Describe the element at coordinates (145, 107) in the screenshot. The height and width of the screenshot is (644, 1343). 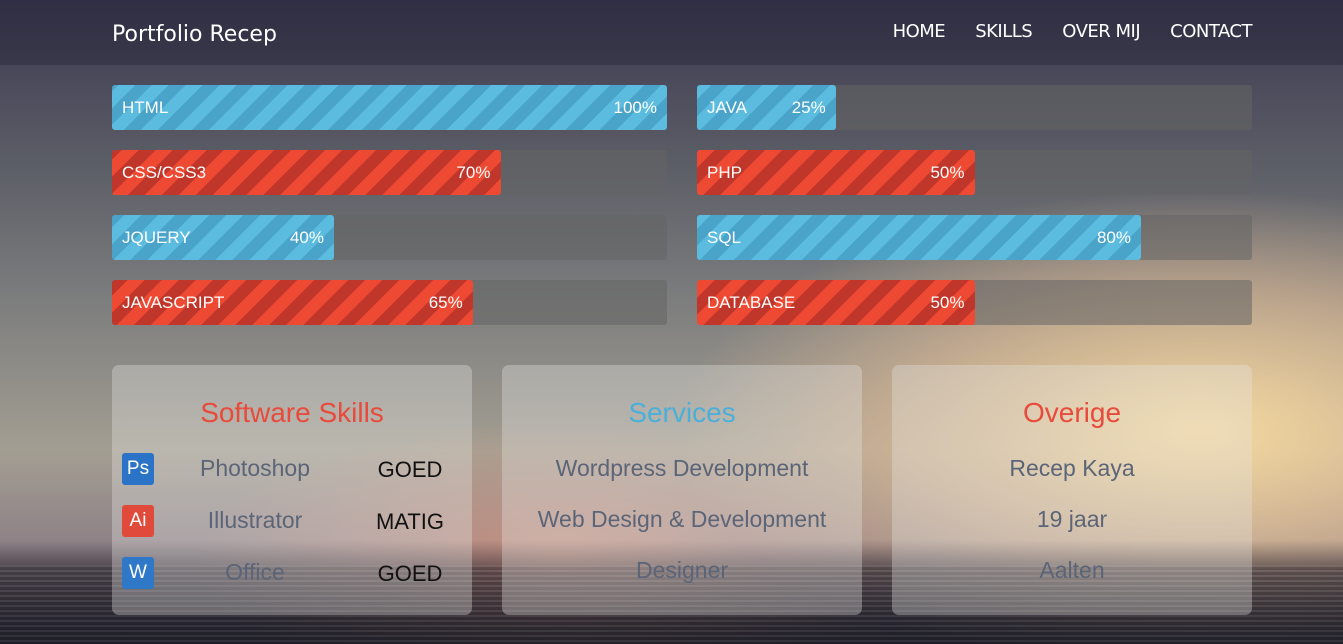
I see `skill-label: HTML` at that location.